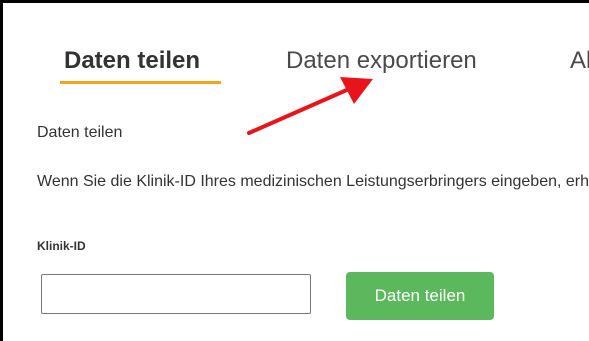 This screenshot has width=589, height=341. What do you see at coordinates (132, 61) in the screenshot?
I see `tab-daten-teilen: Daten teilen` at bounding box center [132, 61].